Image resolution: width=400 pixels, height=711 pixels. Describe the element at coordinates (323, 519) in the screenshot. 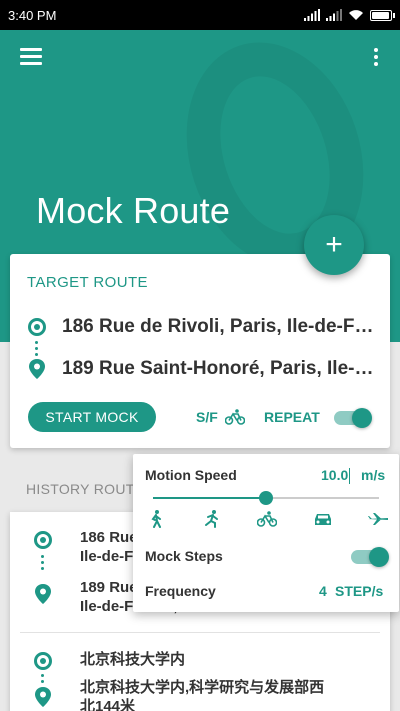

I see `car-icon` at that location.